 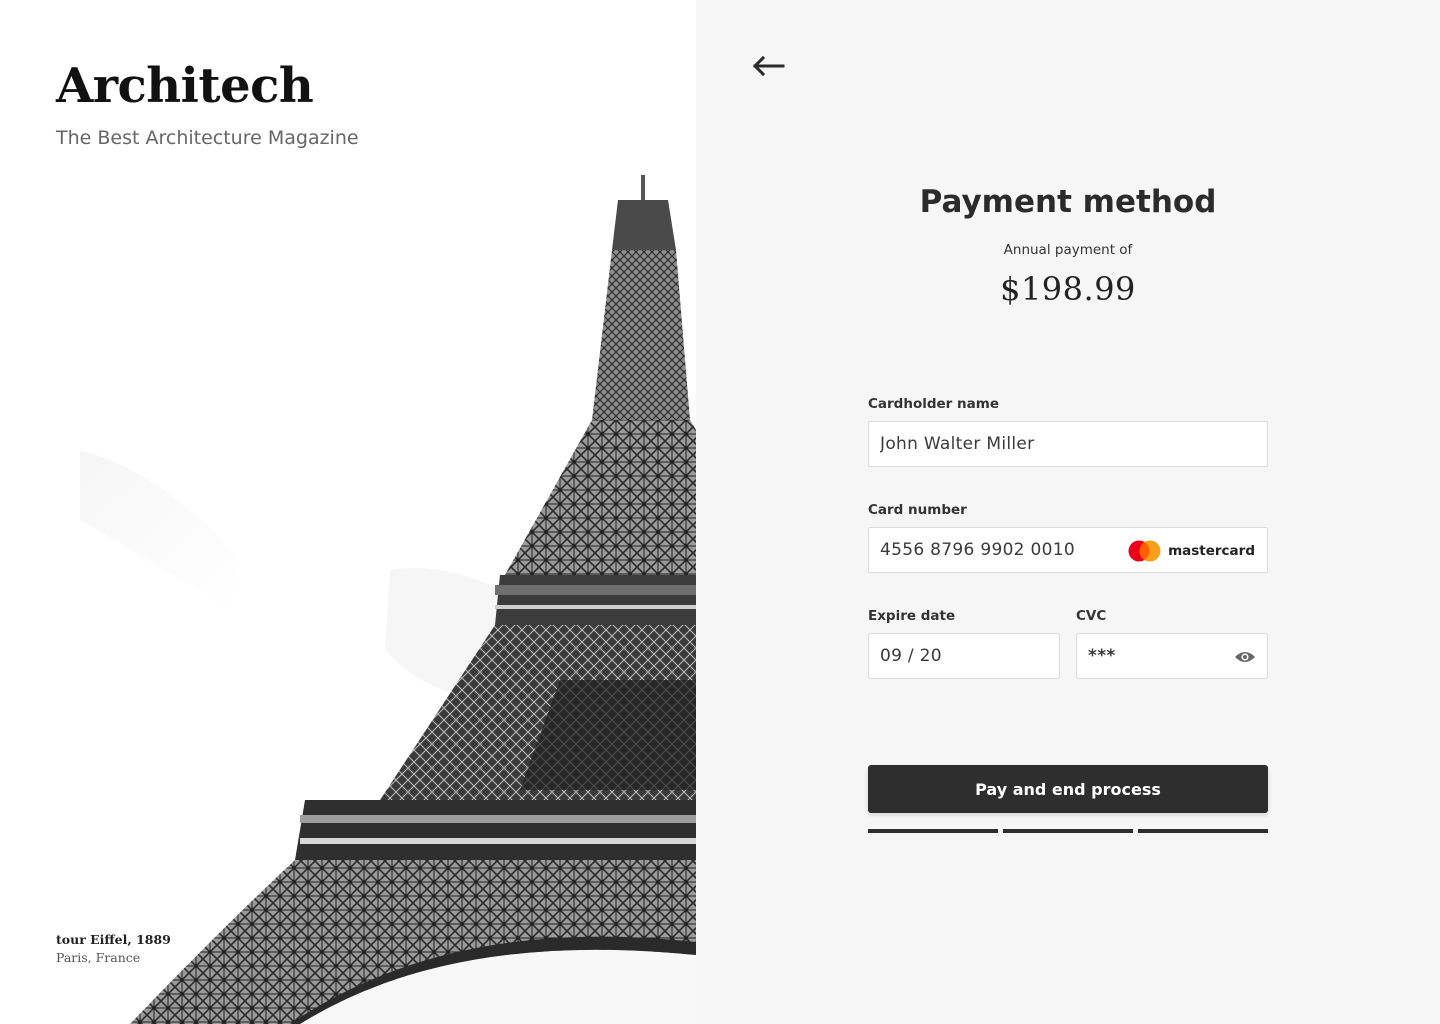 I want to click on price-amount: $198.99, so click(x=1068, y=289).